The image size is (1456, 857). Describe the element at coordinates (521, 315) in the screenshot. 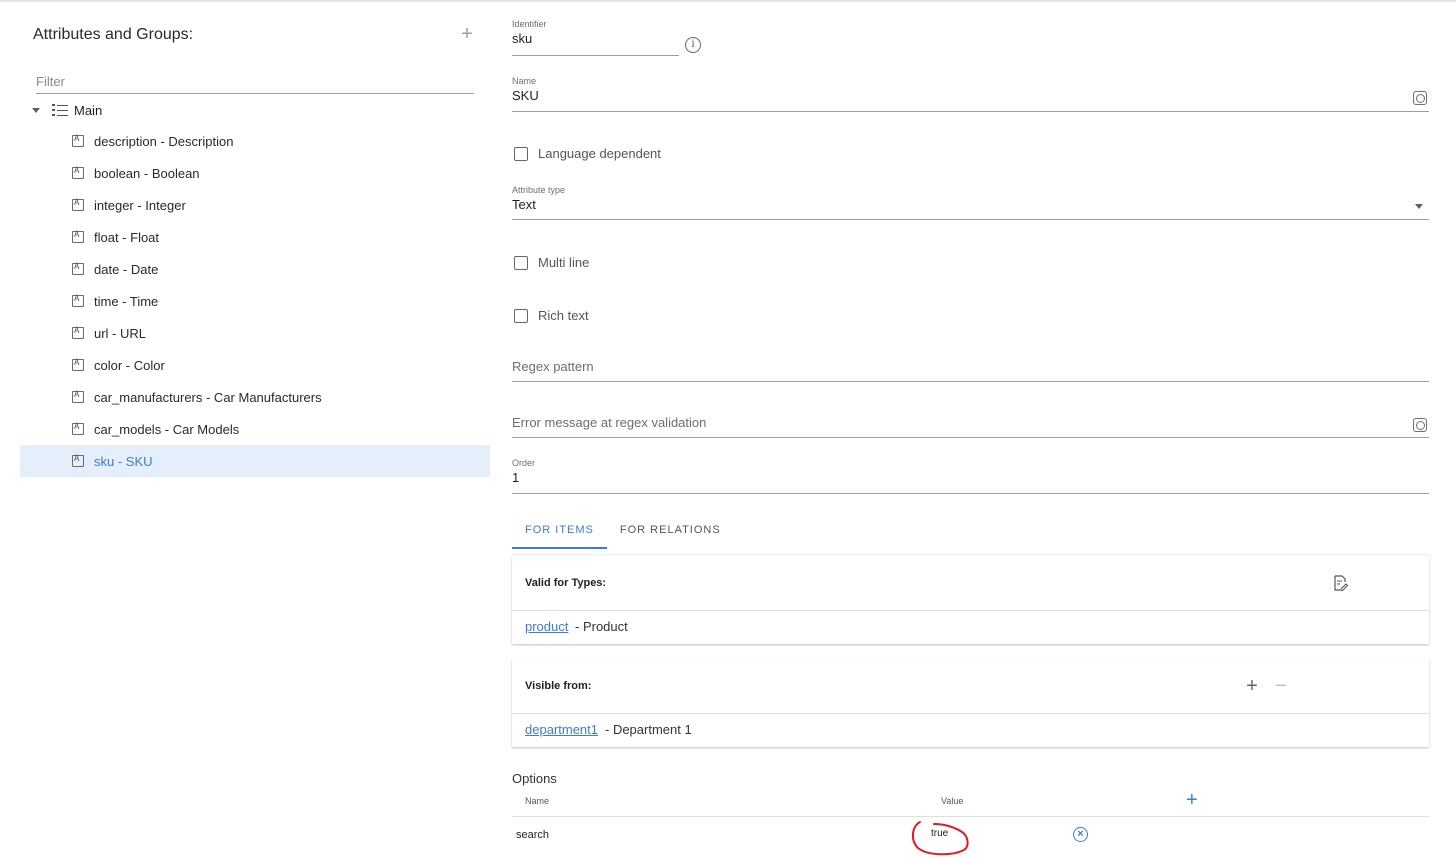

I see `rich-text-checkbox` at that location.